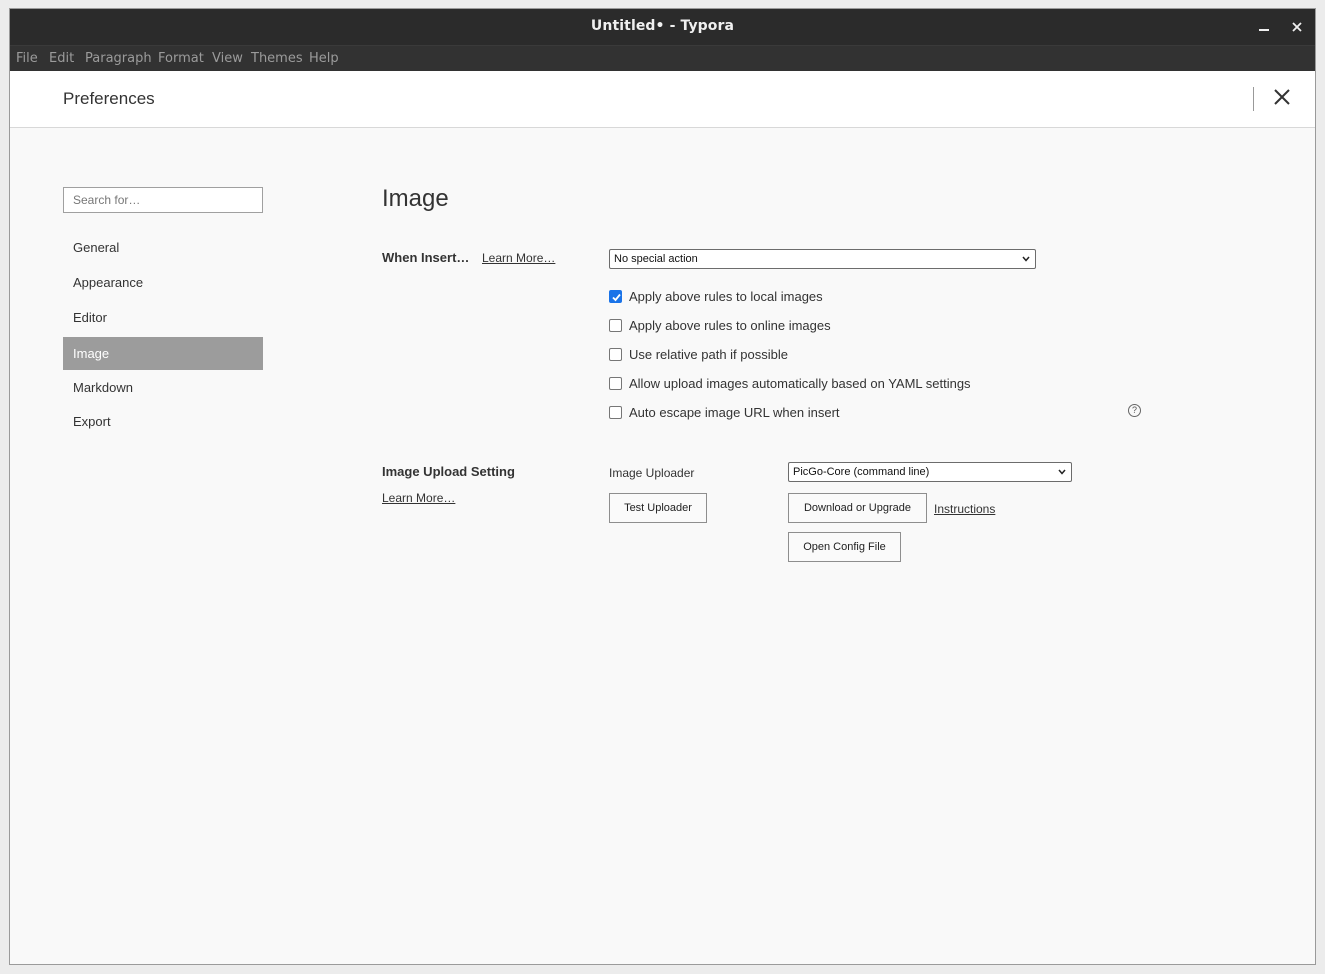 Image resolution: width=1325 pixels, height=974 pixels. I want to click on menu-format: Format, so click(181, 58).